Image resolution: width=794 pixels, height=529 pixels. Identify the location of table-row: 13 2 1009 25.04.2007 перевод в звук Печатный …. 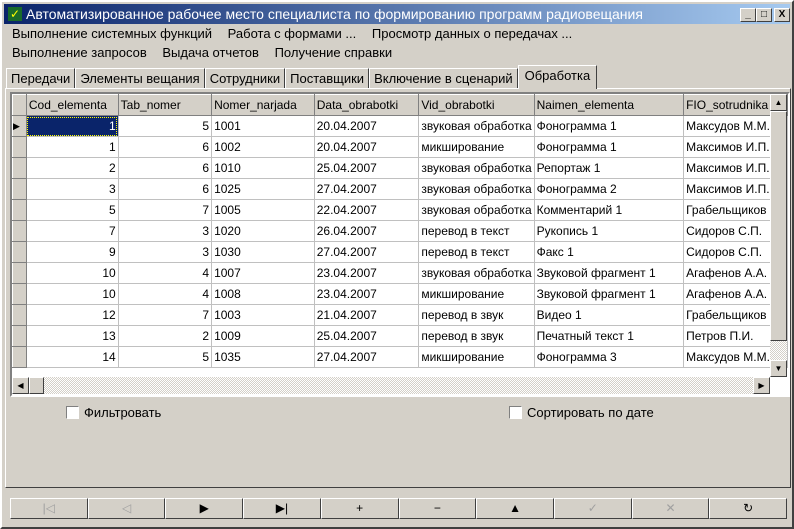
(400, 336).